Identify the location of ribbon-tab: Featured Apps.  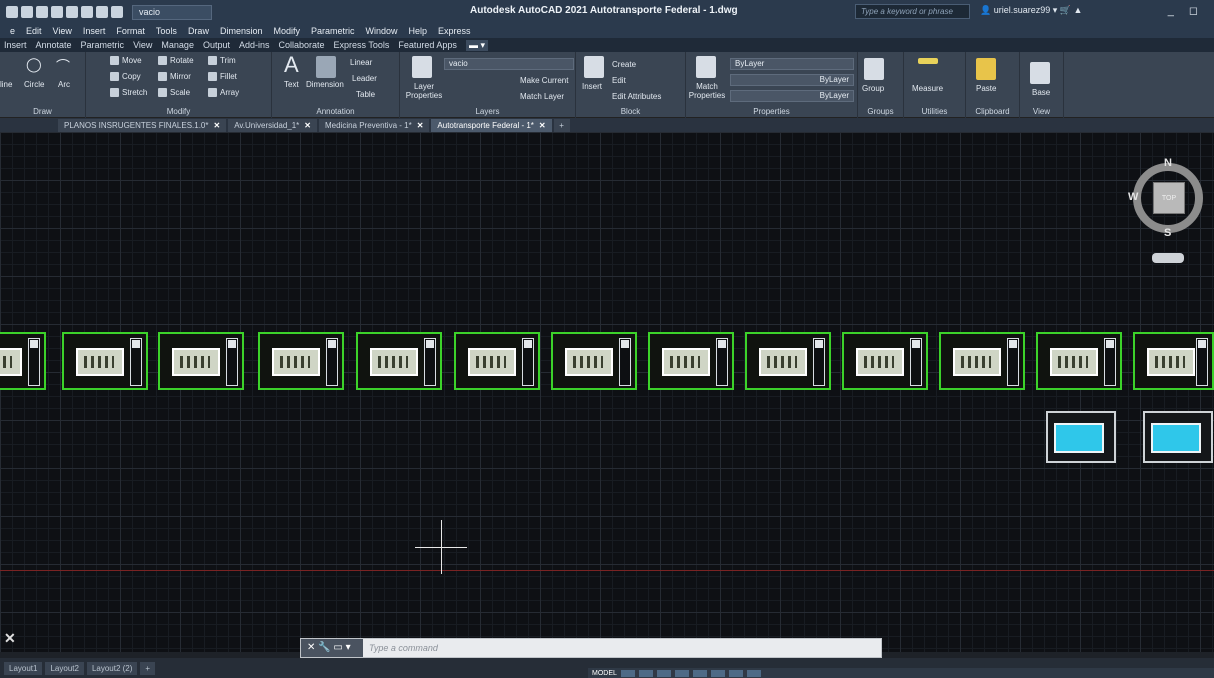
(427, 45).